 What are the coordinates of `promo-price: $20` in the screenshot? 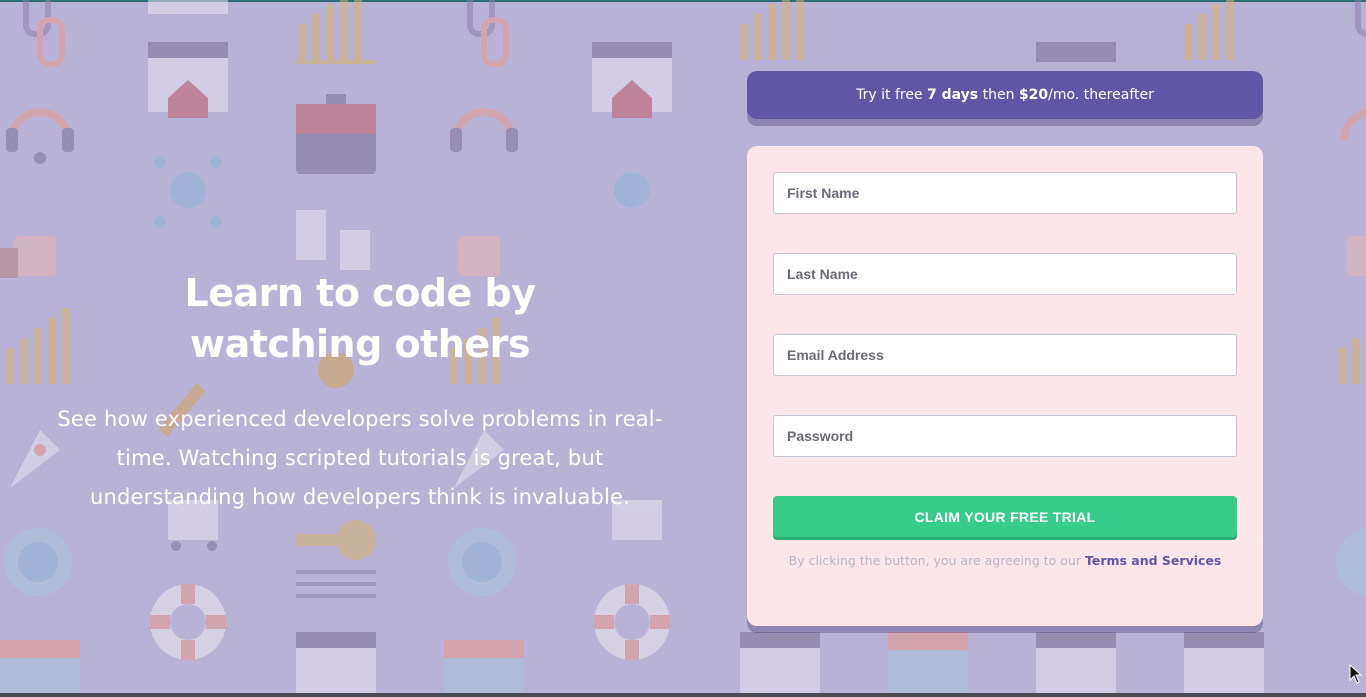 It's located at (1033, 95).